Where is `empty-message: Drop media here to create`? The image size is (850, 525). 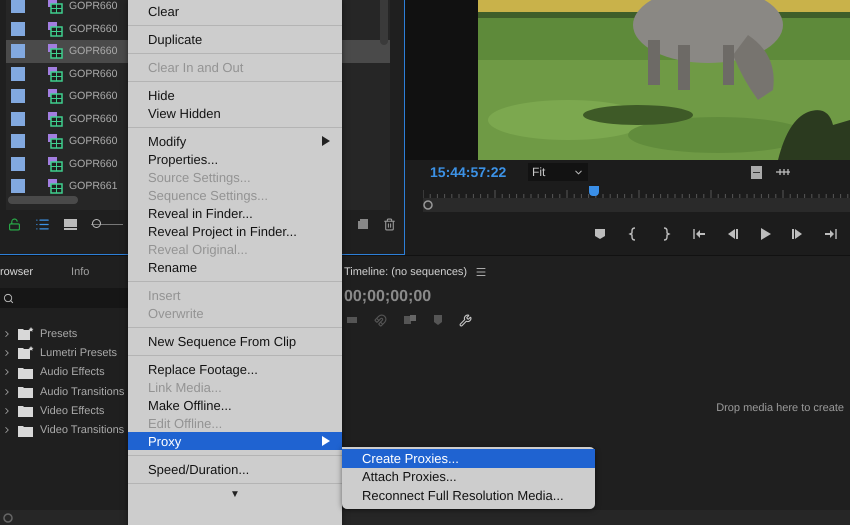 empty-message: Drop media here to create is located at coordinates (780, 408).